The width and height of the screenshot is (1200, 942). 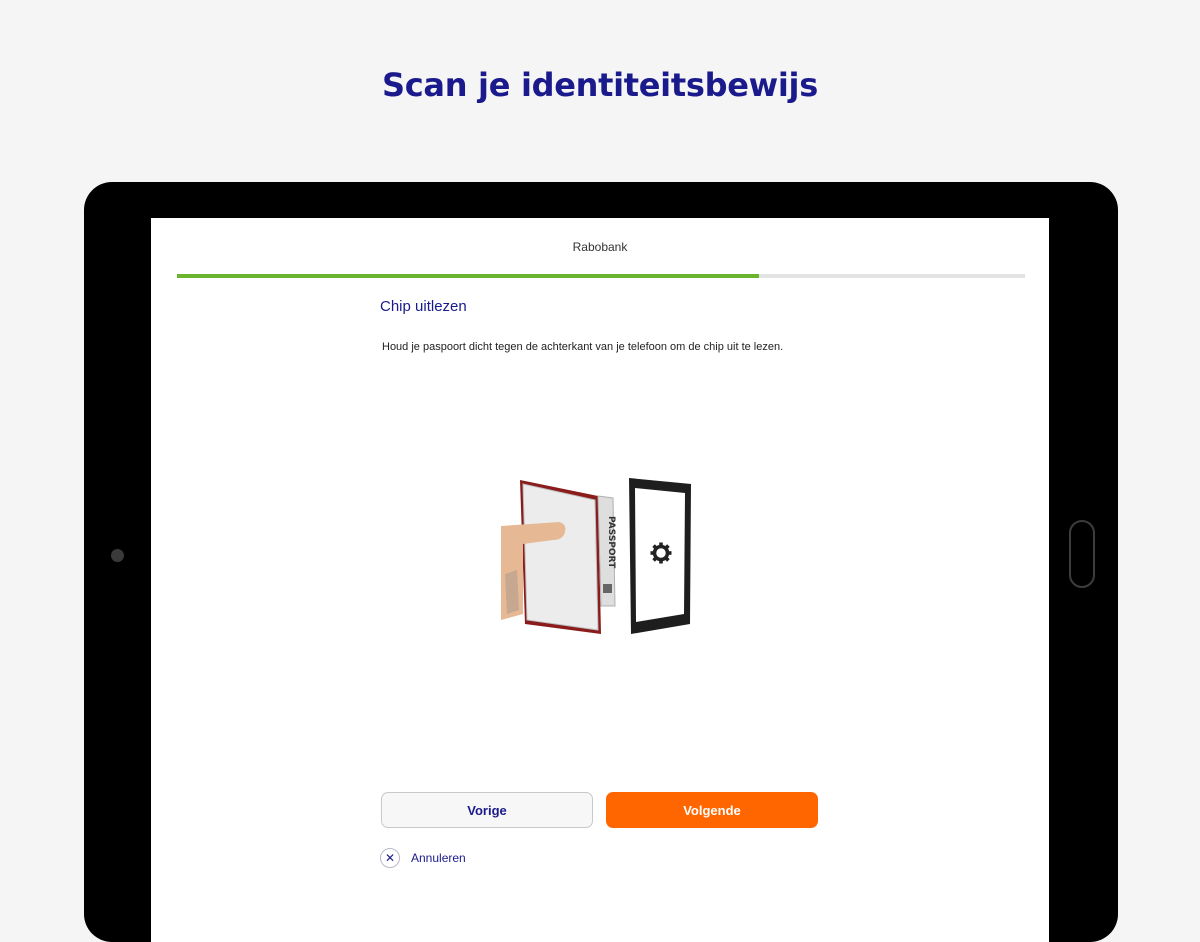 I want to click on progress-bar, so click(x=601, y=276).